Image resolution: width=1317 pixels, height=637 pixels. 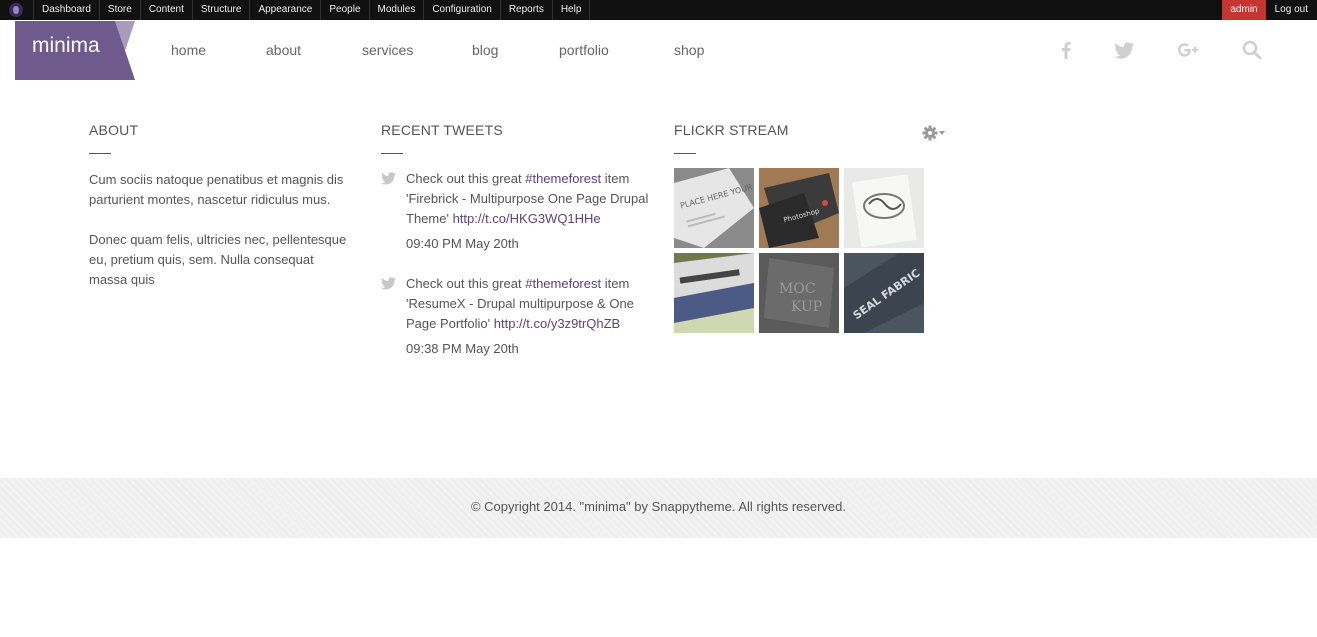 I want to click on about-title: ABOUT, so click(x=114, y=130).